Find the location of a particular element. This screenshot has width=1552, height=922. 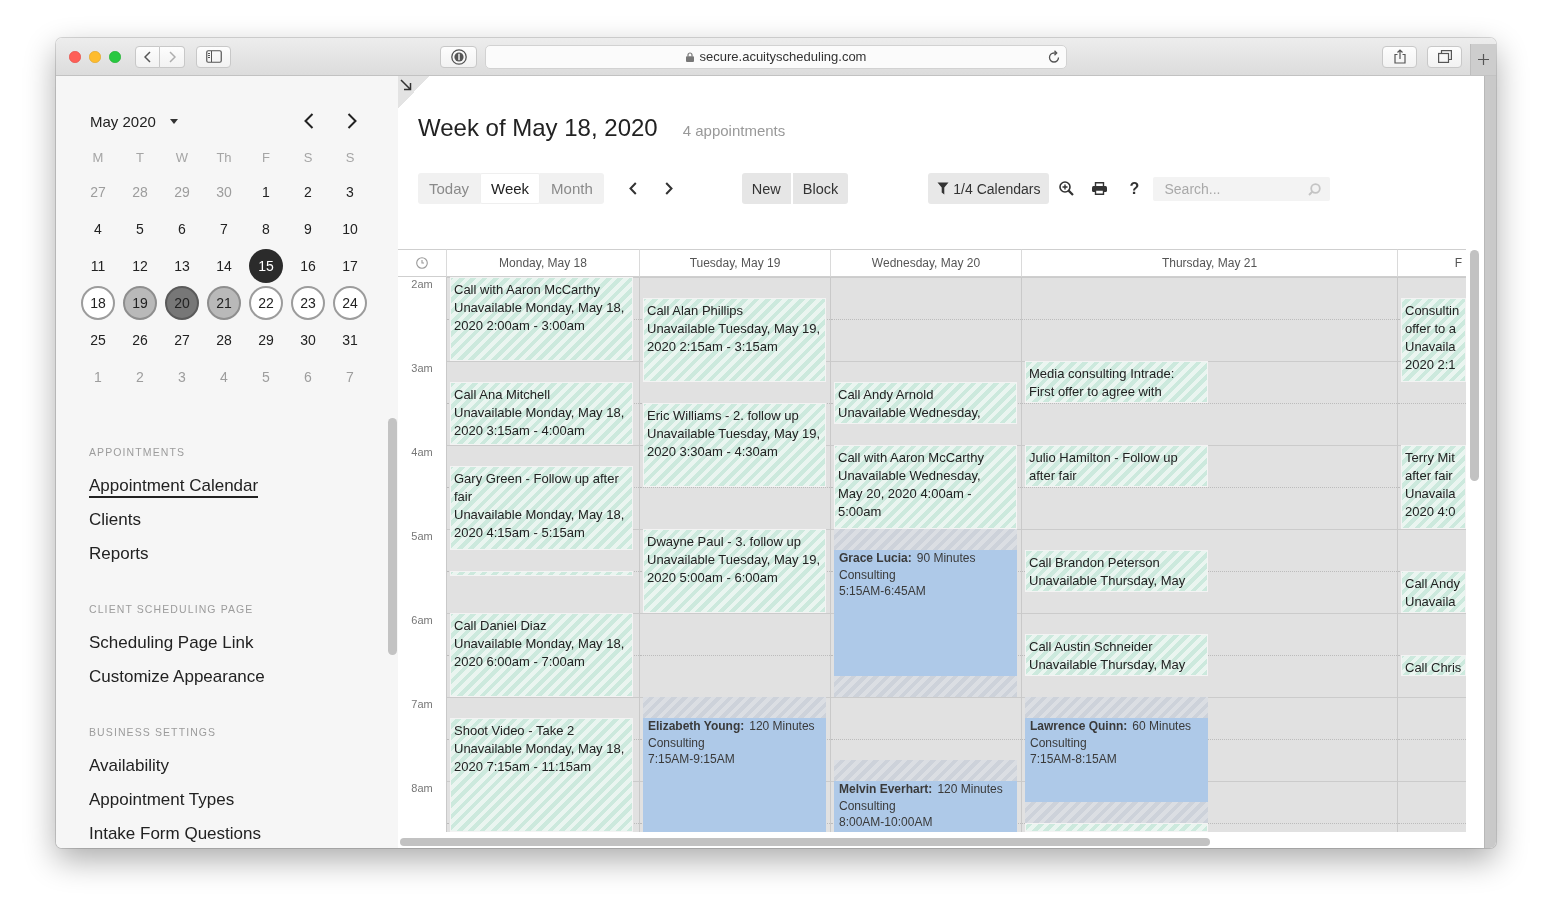

unavailable-event: Call Austin Schneider Unavailable Thursday, May is located at coordinates (1116, 655).